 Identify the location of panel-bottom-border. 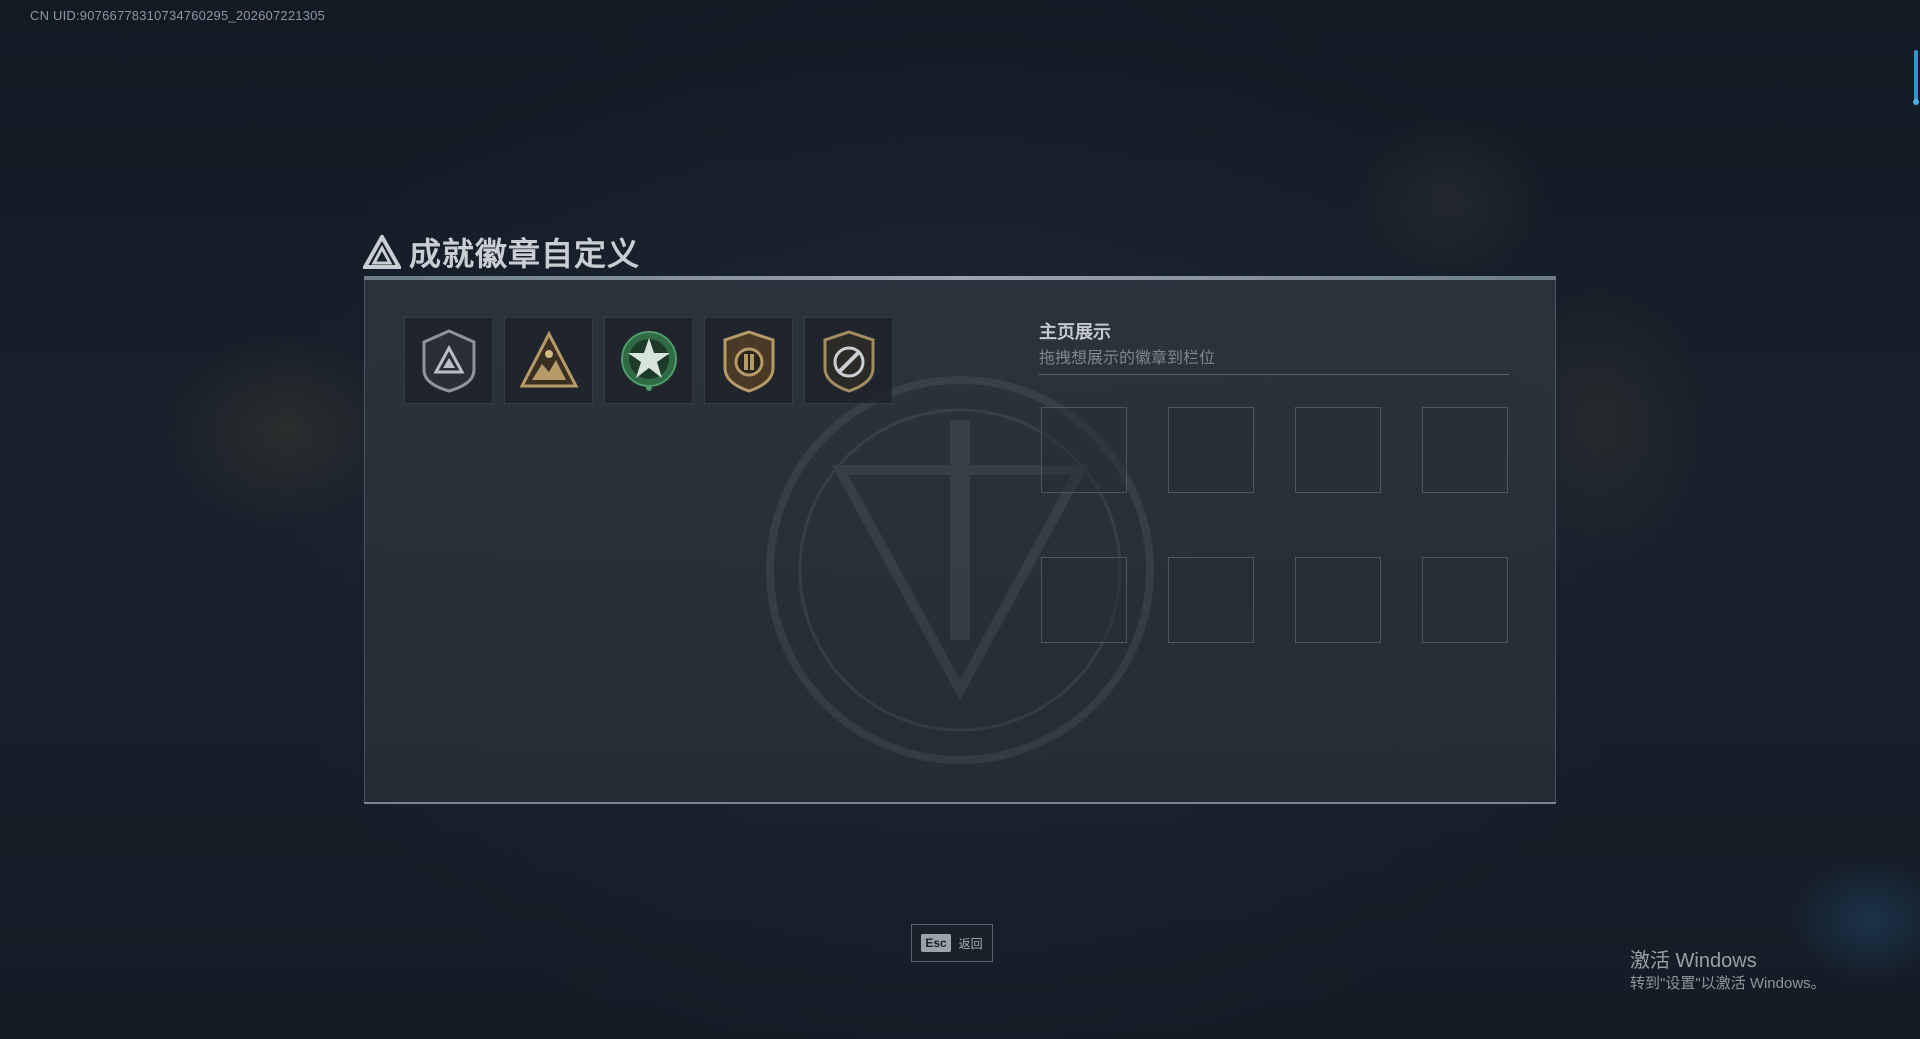
(960, 803).